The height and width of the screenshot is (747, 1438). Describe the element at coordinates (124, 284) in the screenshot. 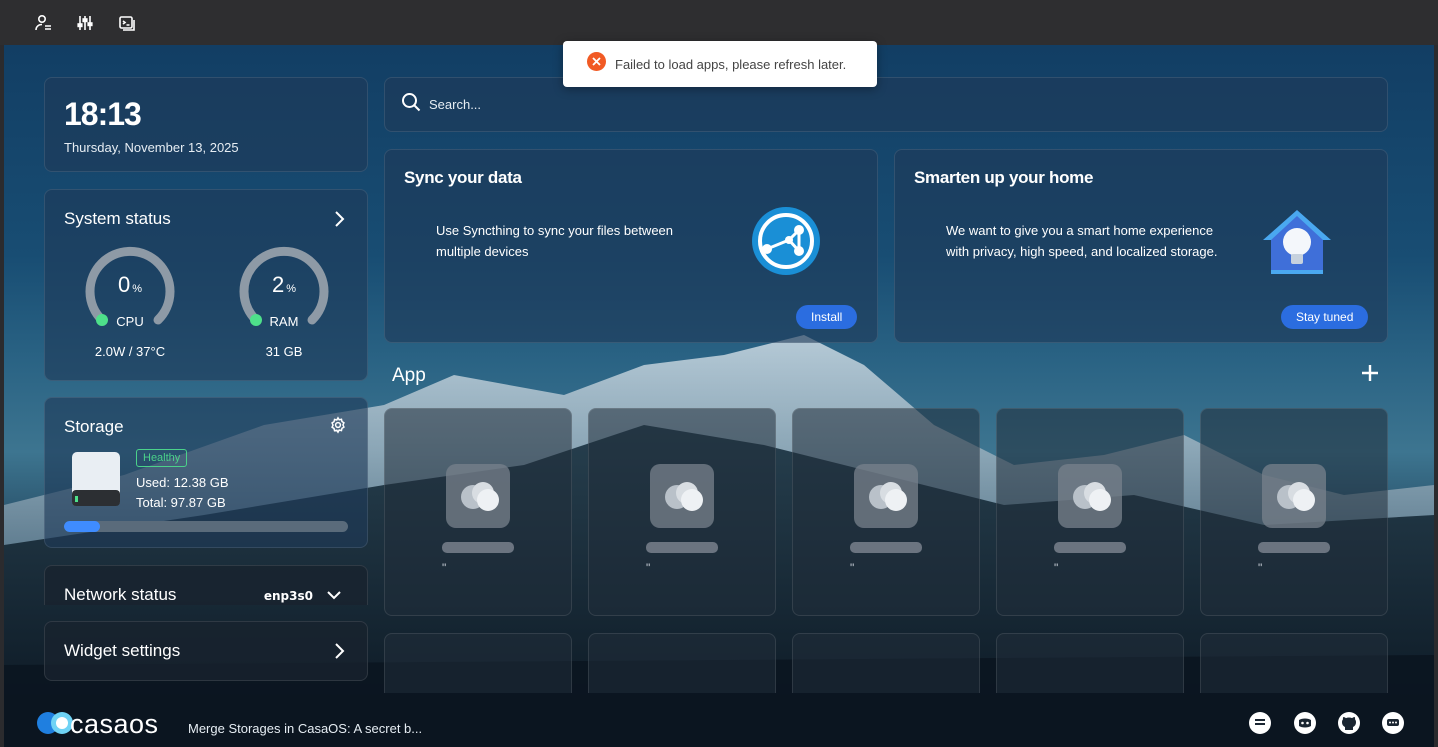

I see `cpu-value: 0` at that location.